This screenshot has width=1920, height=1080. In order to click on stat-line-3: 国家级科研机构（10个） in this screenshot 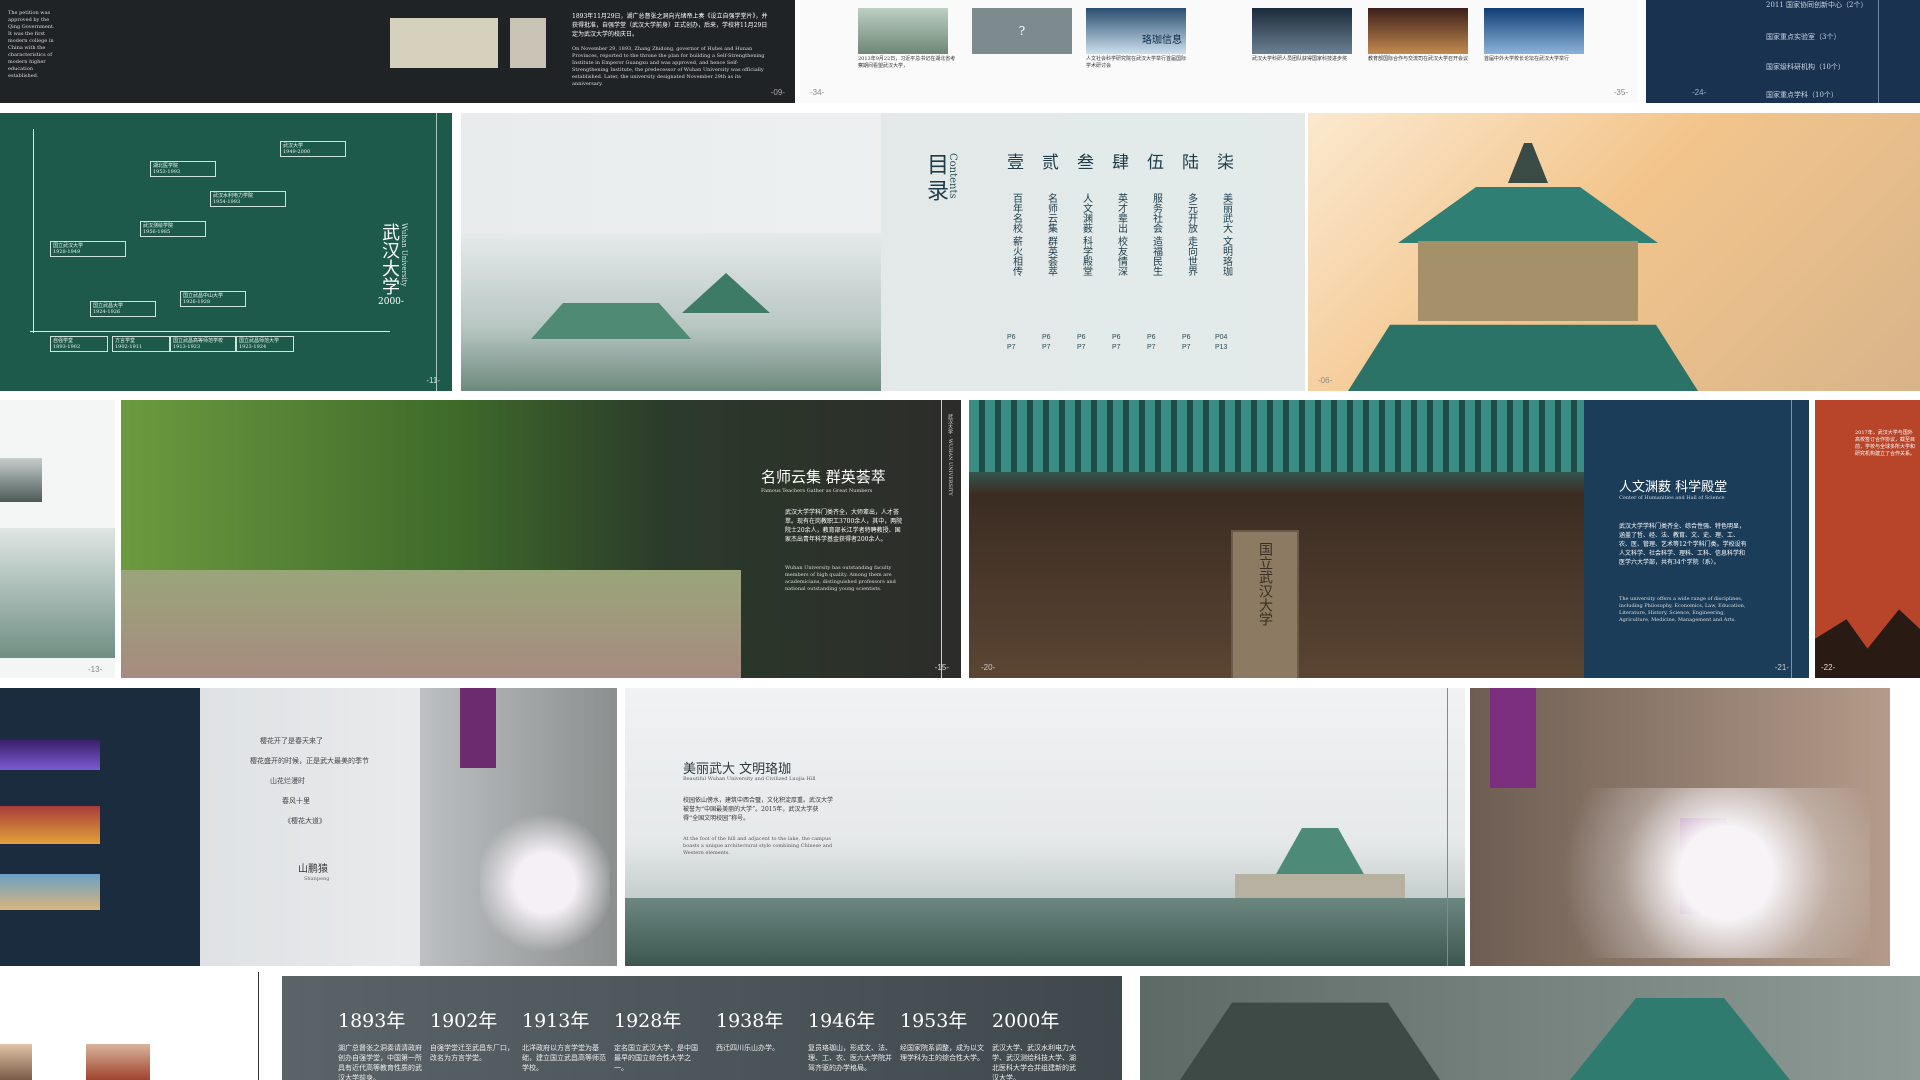, I will do `click(1805, 67)`.